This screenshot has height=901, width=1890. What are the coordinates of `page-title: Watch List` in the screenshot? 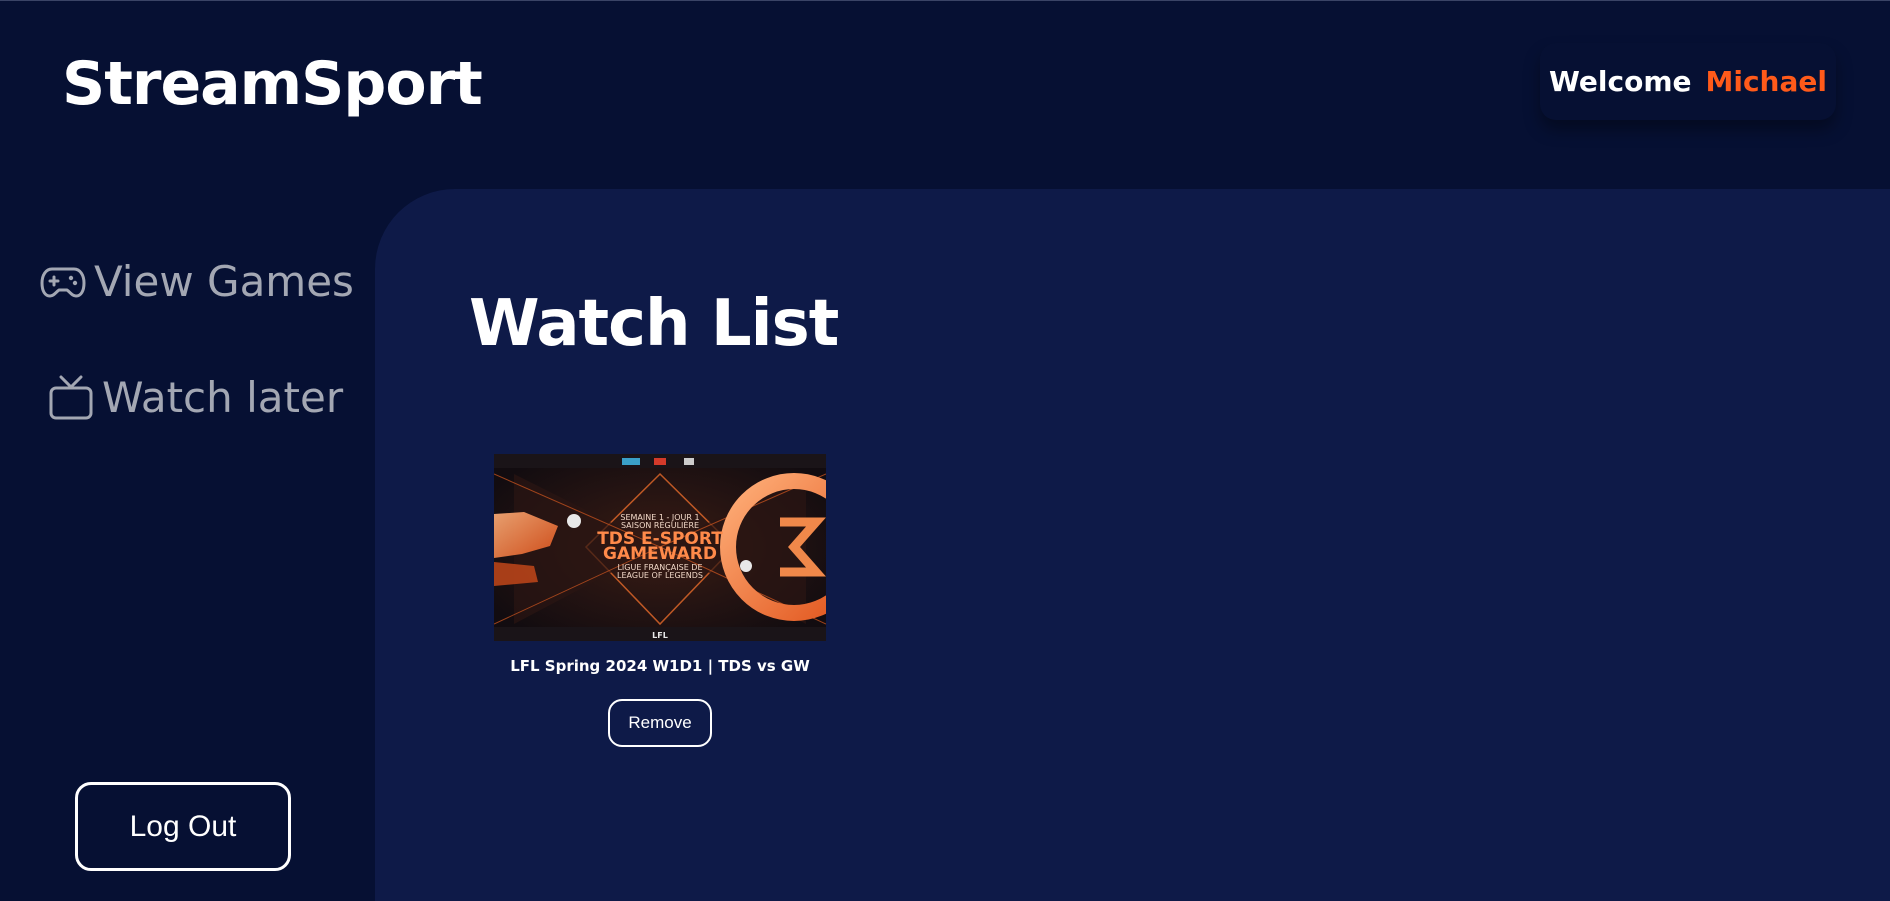 It's located at (654, 324).